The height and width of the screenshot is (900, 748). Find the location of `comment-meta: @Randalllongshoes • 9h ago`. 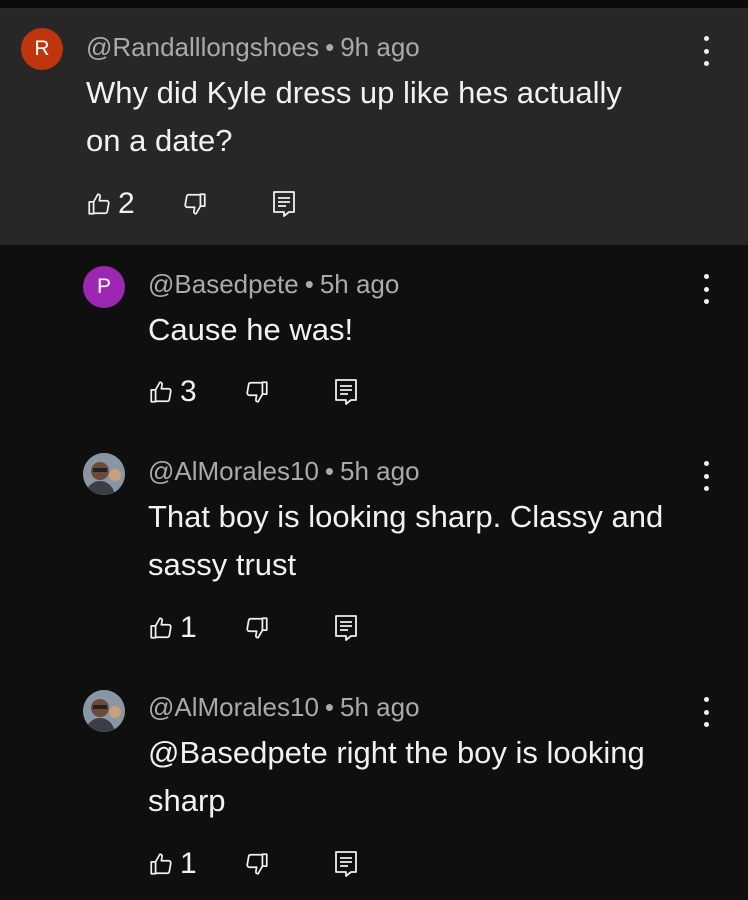

comment-meta: @Randalllongshoes • 9h ago is located at coordinates (253, 47).